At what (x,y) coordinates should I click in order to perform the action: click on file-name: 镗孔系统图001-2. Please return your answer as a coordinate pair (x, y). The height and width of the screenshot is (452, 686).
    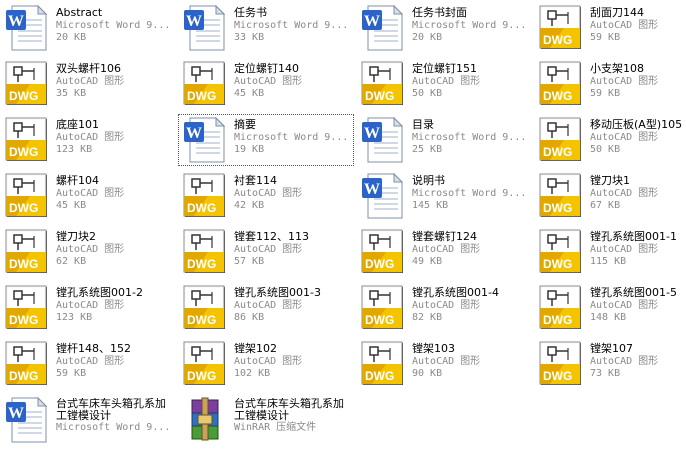
    Looking at the image, I should click on (99, 292).